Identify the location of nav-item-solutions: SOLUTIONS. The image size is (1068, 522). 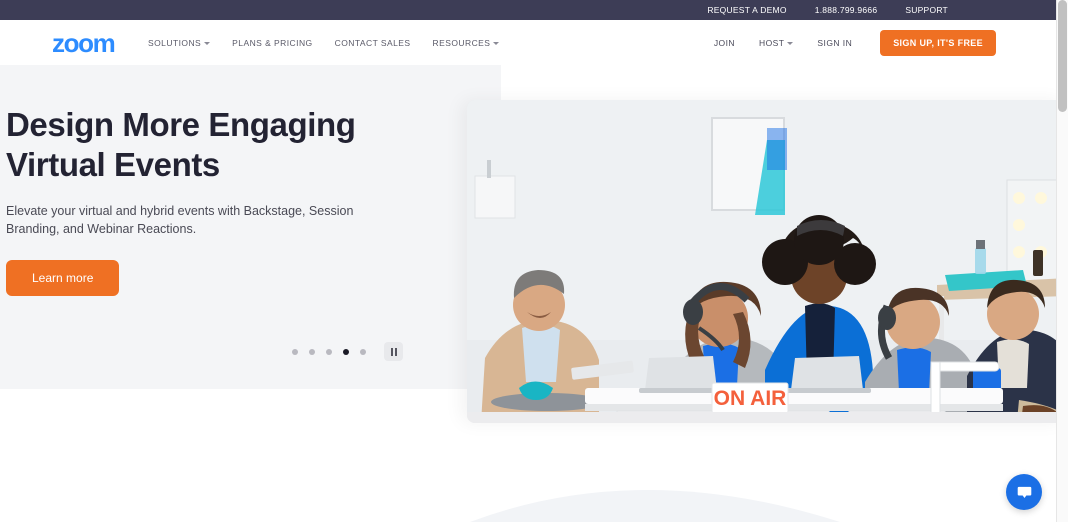
(179, 42).